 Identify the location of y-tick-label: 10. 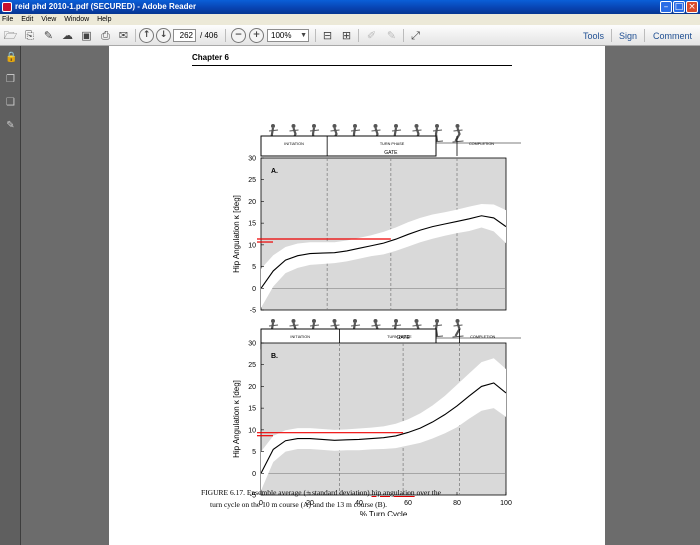
(252, 245).